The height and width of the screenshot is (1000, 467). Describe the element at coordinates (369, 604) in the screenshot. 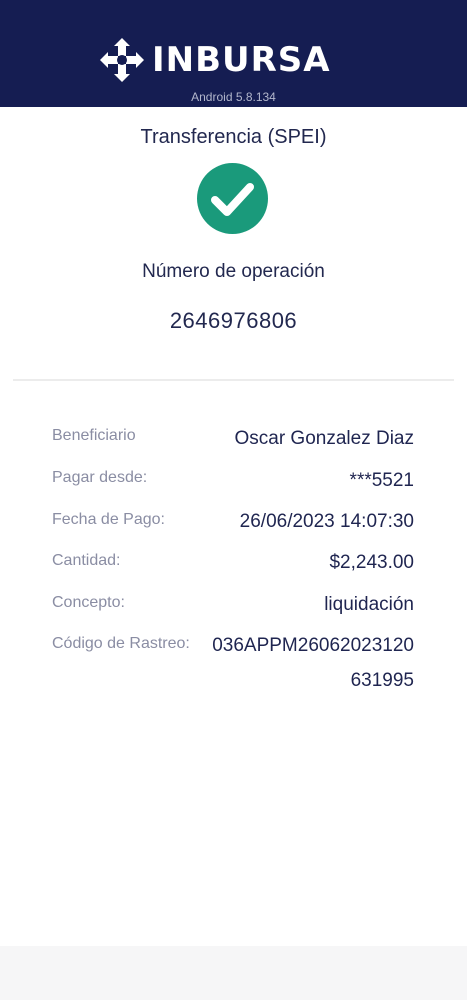

I see `concept-value: liquidación` at that location.